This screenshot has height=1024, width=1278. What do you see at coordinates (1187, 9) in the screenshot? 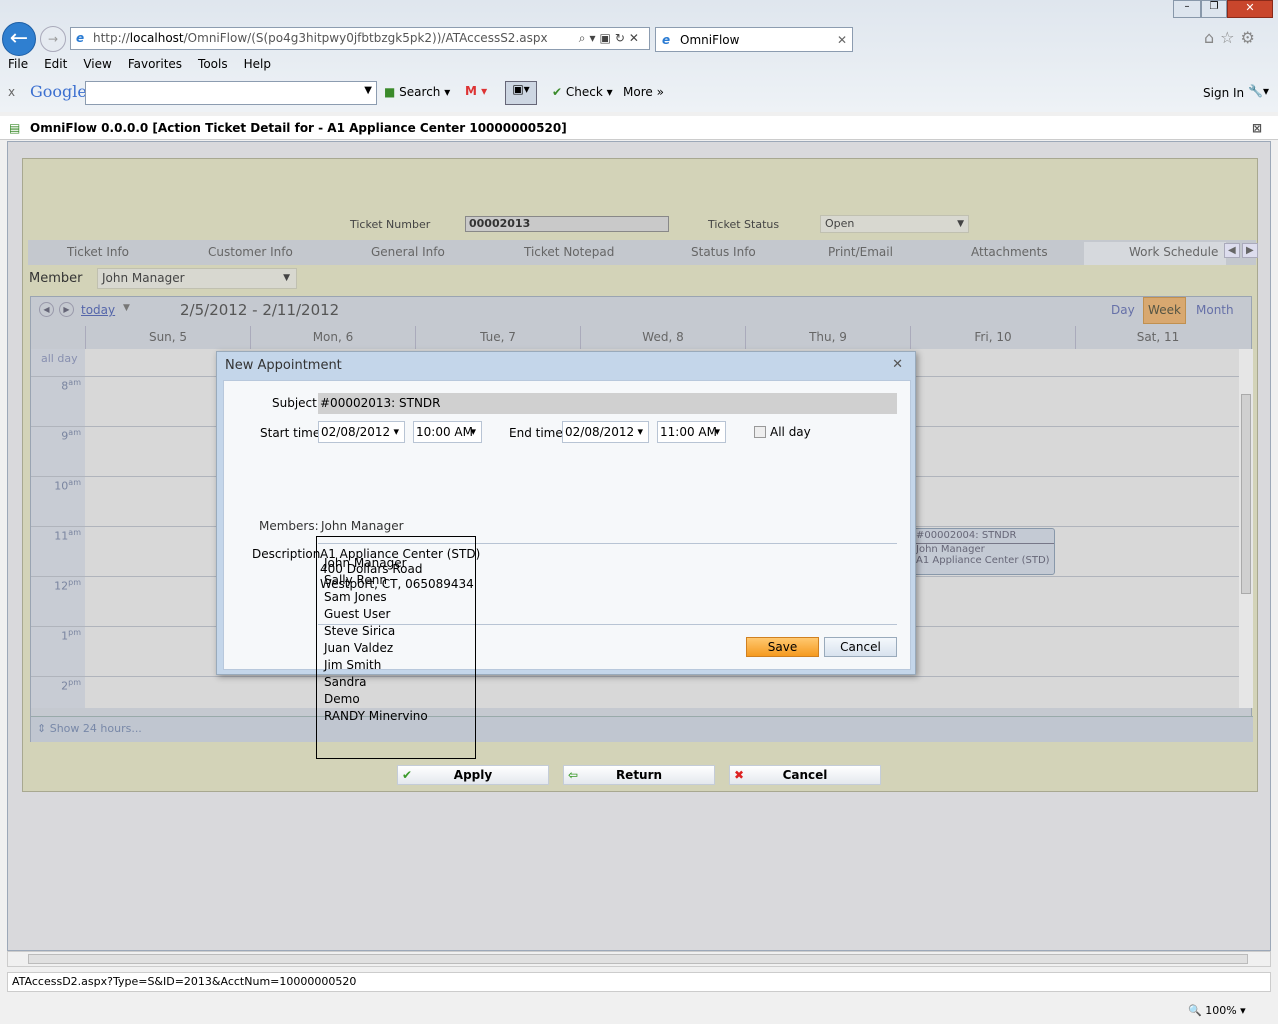
I see `minimize-button: –` at bounding box center [1187, 9].